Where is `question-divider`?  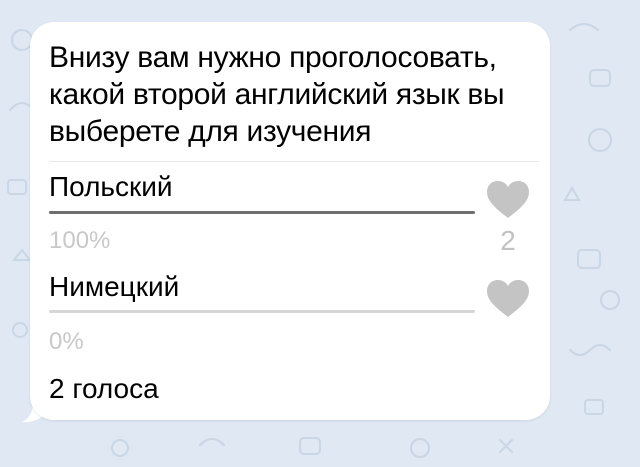
question-divider is located at coordinates (294, 161).